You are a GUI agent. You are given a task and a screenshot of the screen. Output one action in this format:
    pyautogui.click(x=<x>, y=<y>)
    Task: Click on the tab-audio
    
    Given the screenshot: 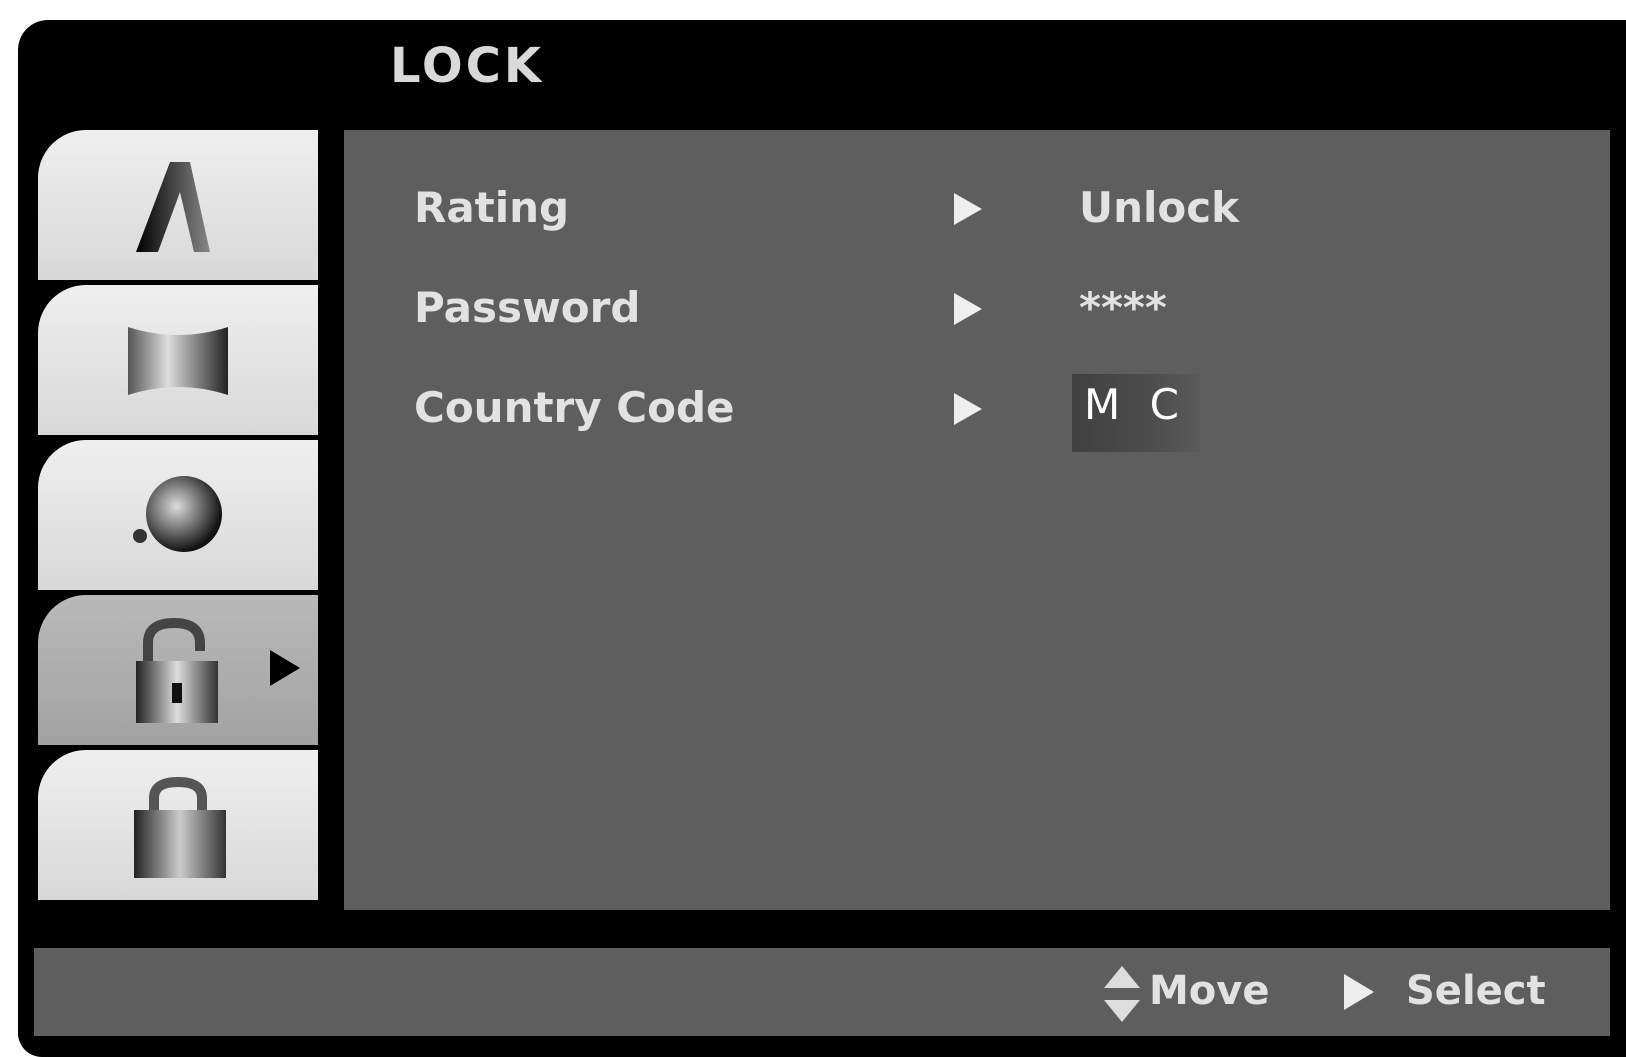 What is the action you would take?
    pyautogui.click(x=178, y=515)
    